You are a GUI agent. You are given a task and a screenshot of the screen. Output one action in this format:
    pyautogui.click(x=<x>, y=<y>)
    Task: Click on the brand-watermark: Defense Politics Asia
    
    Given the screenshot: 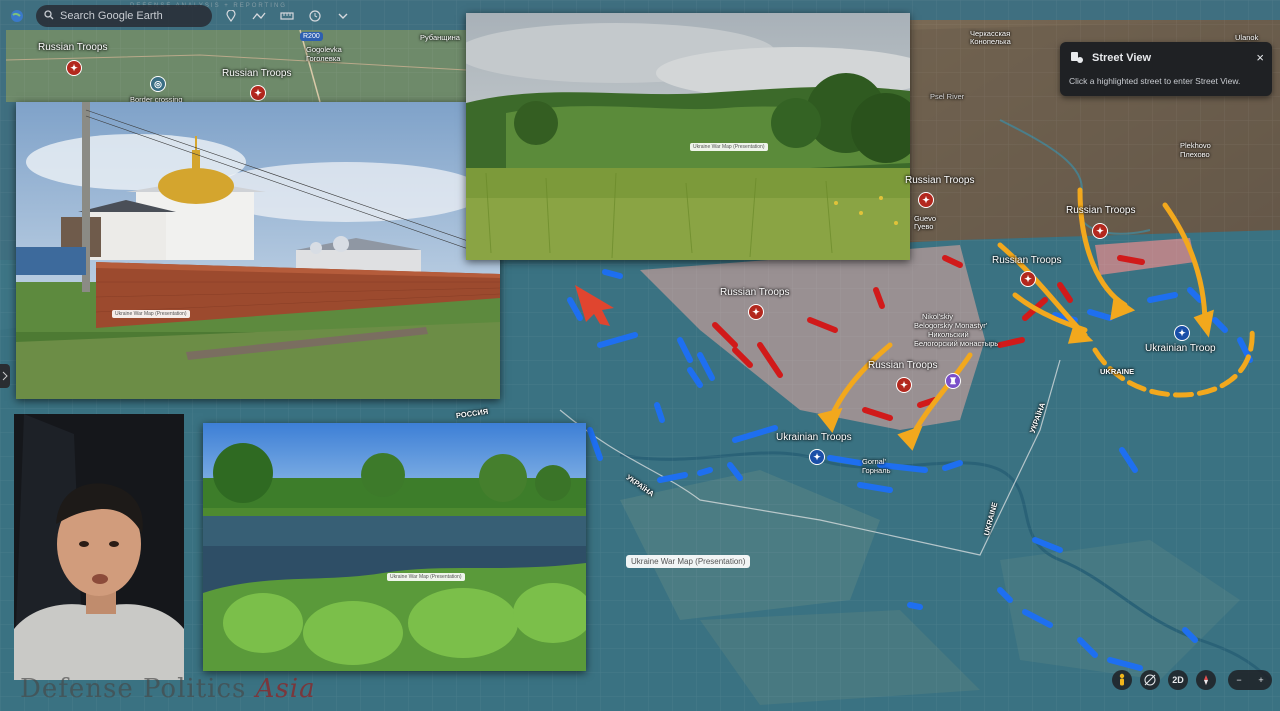 What is the action you would take?
    pyautogui.click(x=168, y=689)
    